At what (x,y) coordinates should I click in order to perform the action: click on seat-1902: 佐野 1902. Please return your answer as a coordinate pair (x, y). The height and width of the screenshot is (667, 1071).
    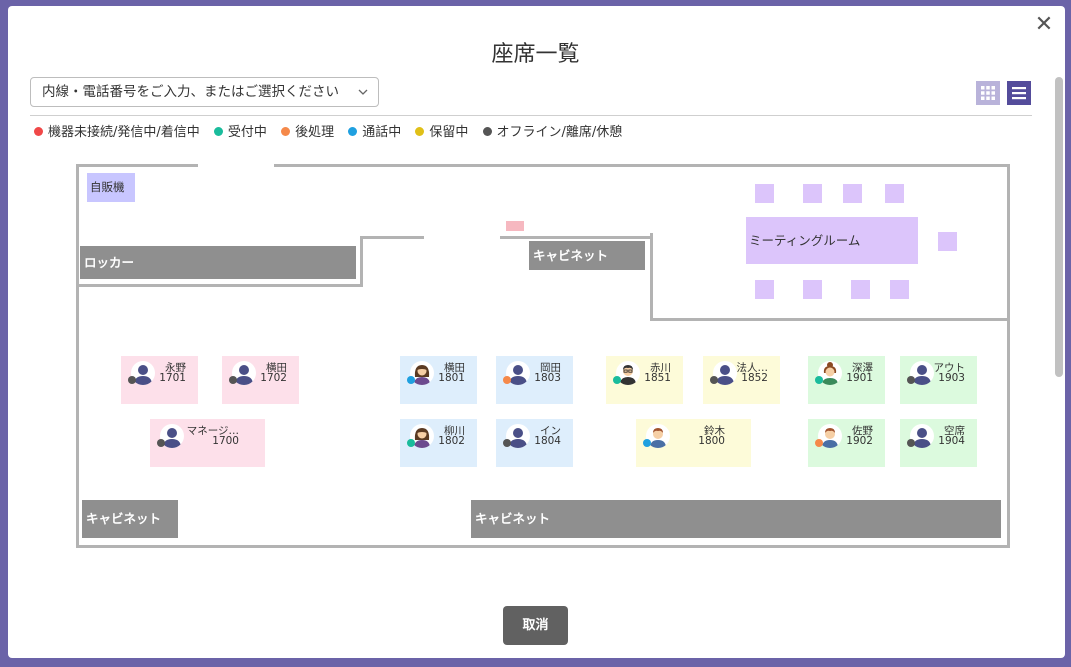
    Looking at the image, I should click on (846, 443).